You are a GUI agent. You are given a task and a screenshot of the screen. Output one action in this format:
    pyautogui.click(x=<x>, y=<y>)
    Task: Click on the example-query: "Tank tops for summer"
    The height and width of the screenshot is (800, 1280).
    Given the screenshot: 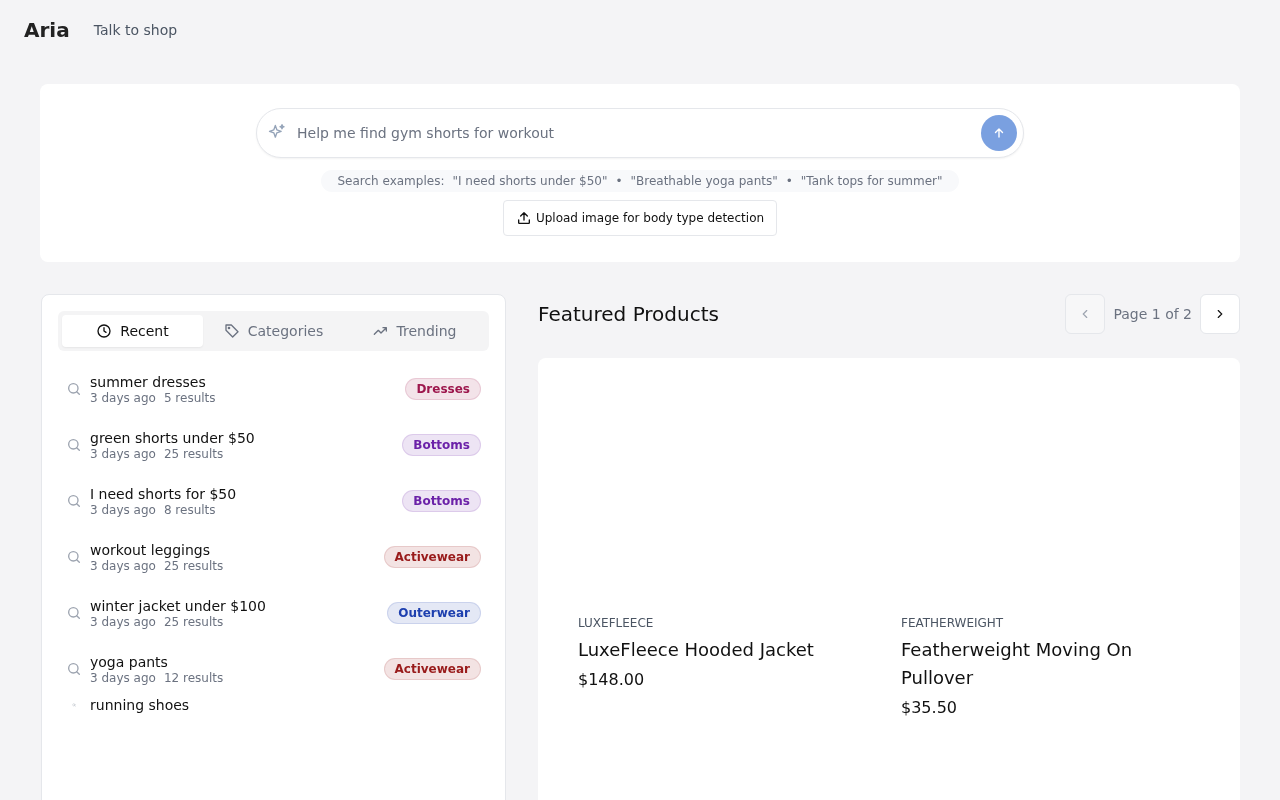 What is the action you would take?
    pyautogui.click(x=871, y=181)
    